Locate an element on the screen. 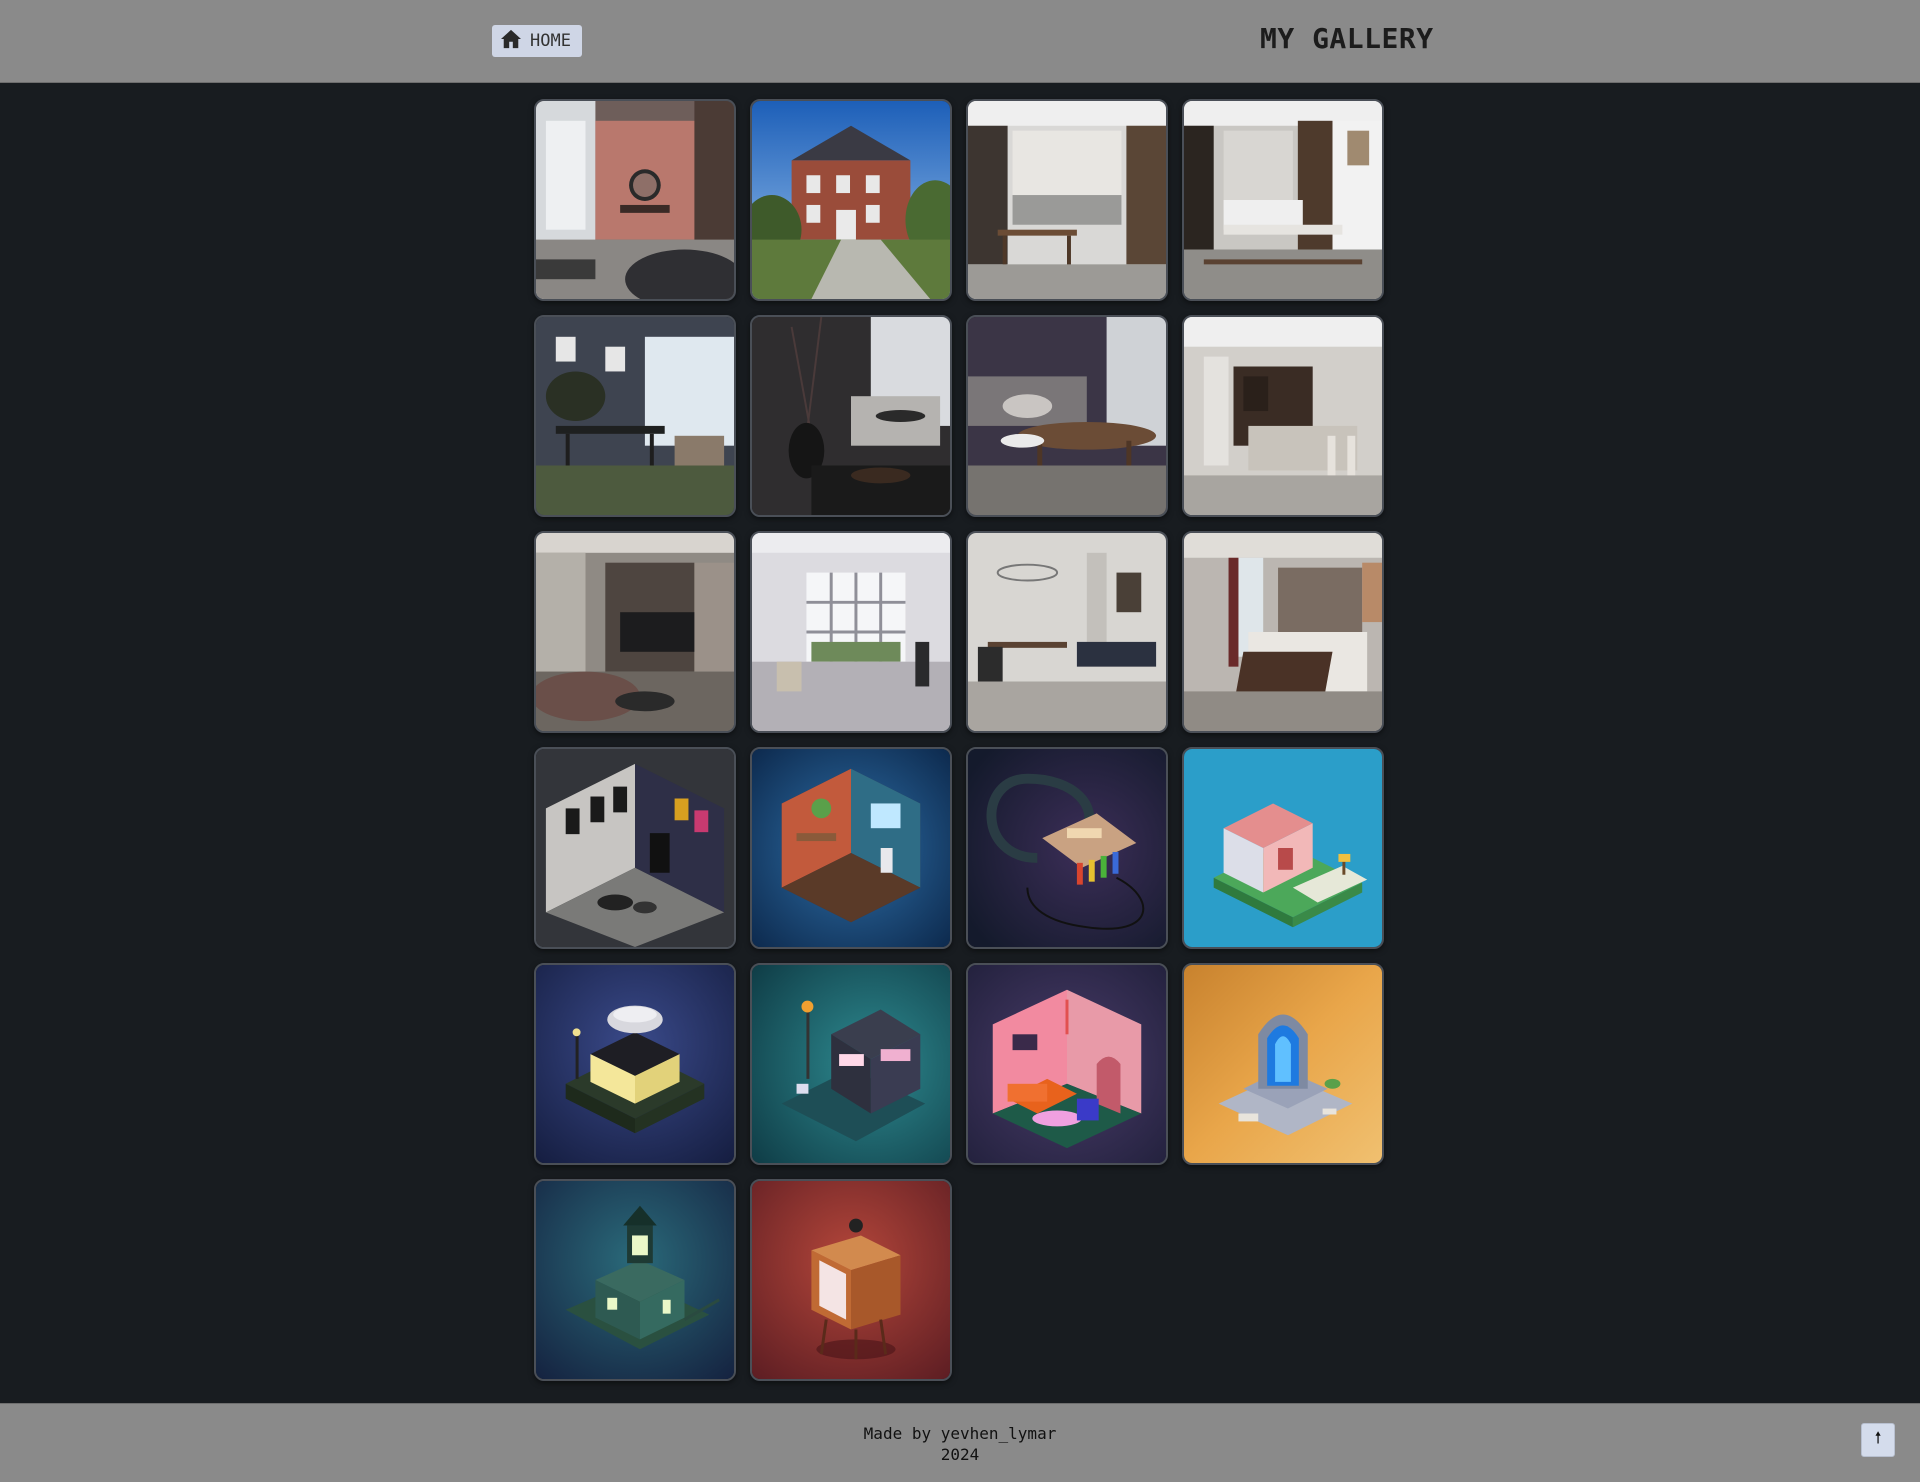 This screenshot has width=1920, height=1482. gallery-image-purple-living-room is located at coordinates (1067, 416).